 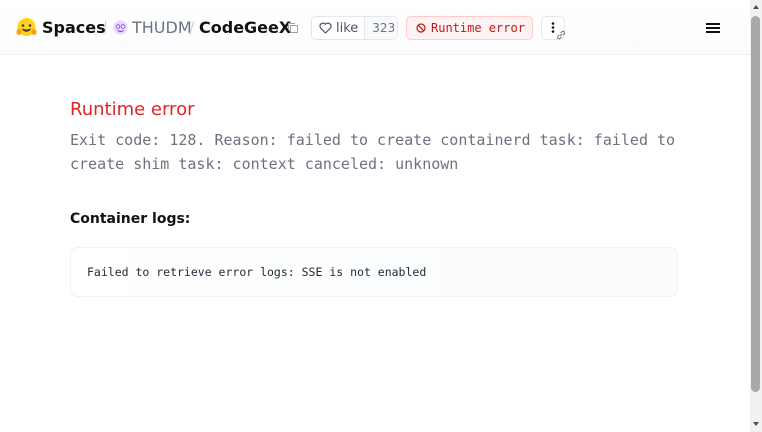 I want to click on header-divider, so click(x=105, y=27).